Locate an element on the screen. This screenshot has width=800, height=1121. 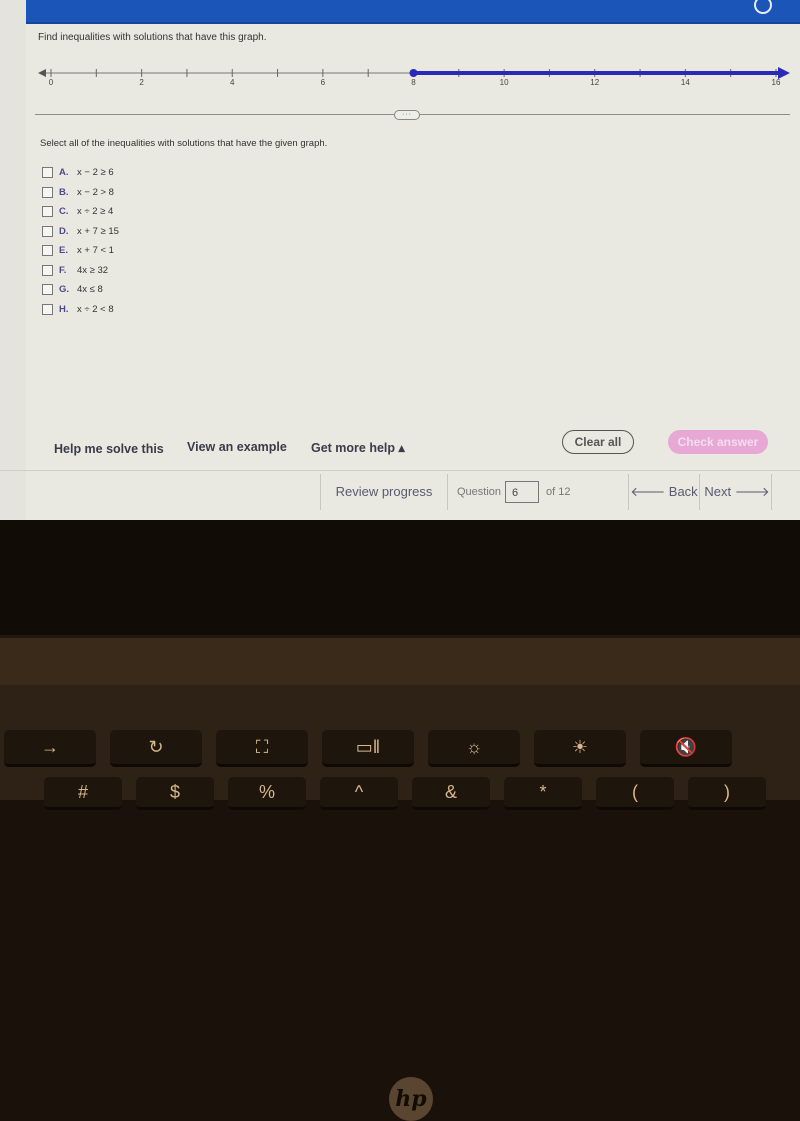
left-margin is located at coordinates (13, 260).